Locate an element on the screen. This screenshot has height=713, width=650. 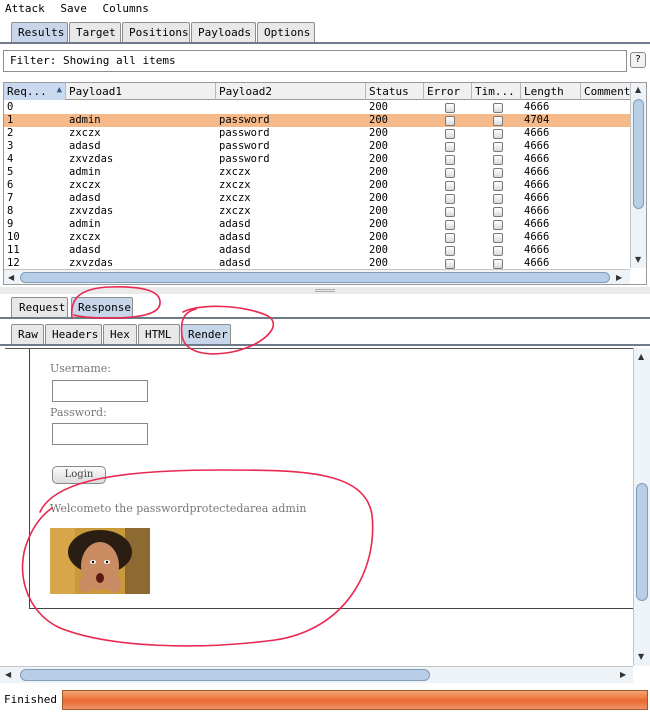
tab-results: Results is located at coordinates (39, 32).